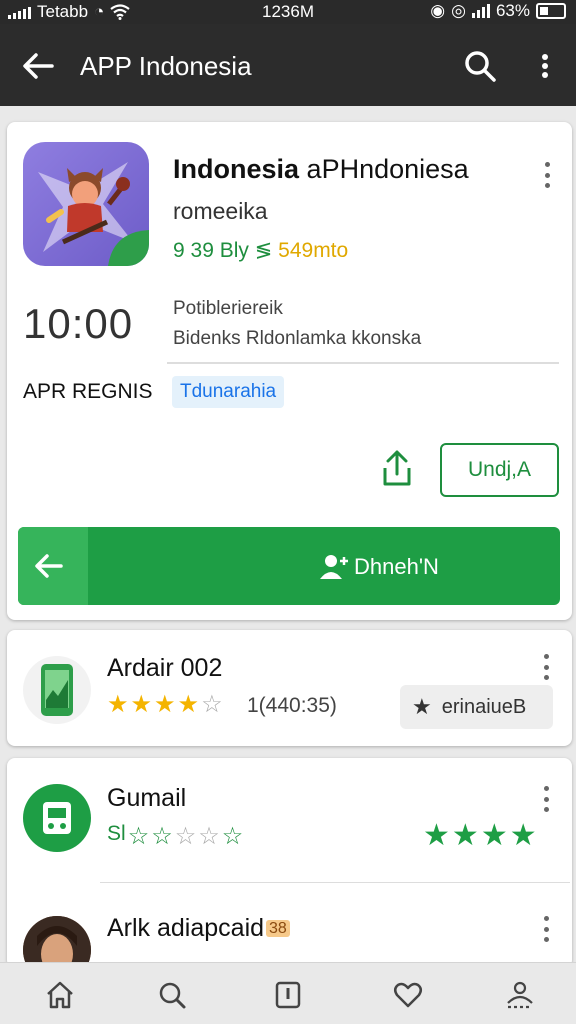 The image size is (576, 1024). What do you see at coordinates (396, 566) in the screenshot?
I see `install-button-label: Dhneh'N` at bounding box center [396, 566].